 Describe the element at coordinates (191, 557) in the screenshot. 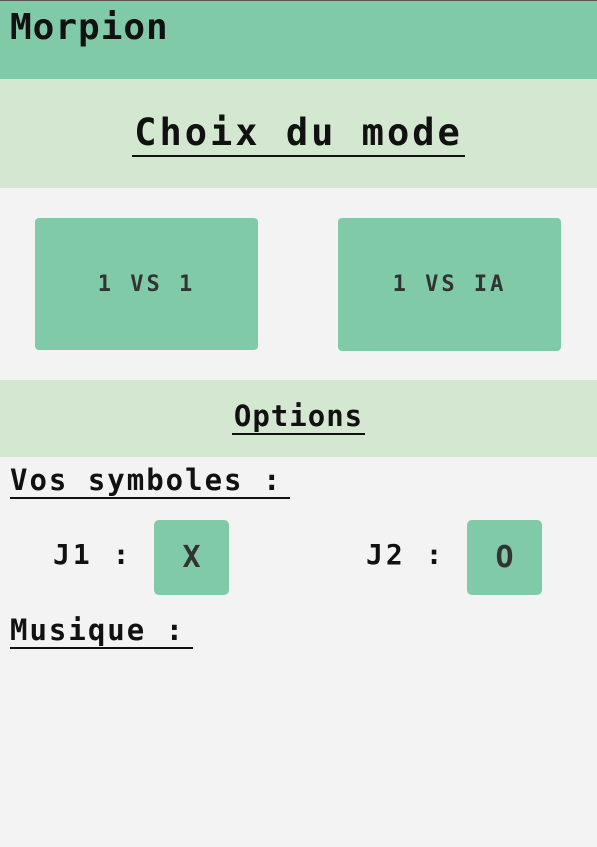

I see `player1-symbol-button: X` at that location.